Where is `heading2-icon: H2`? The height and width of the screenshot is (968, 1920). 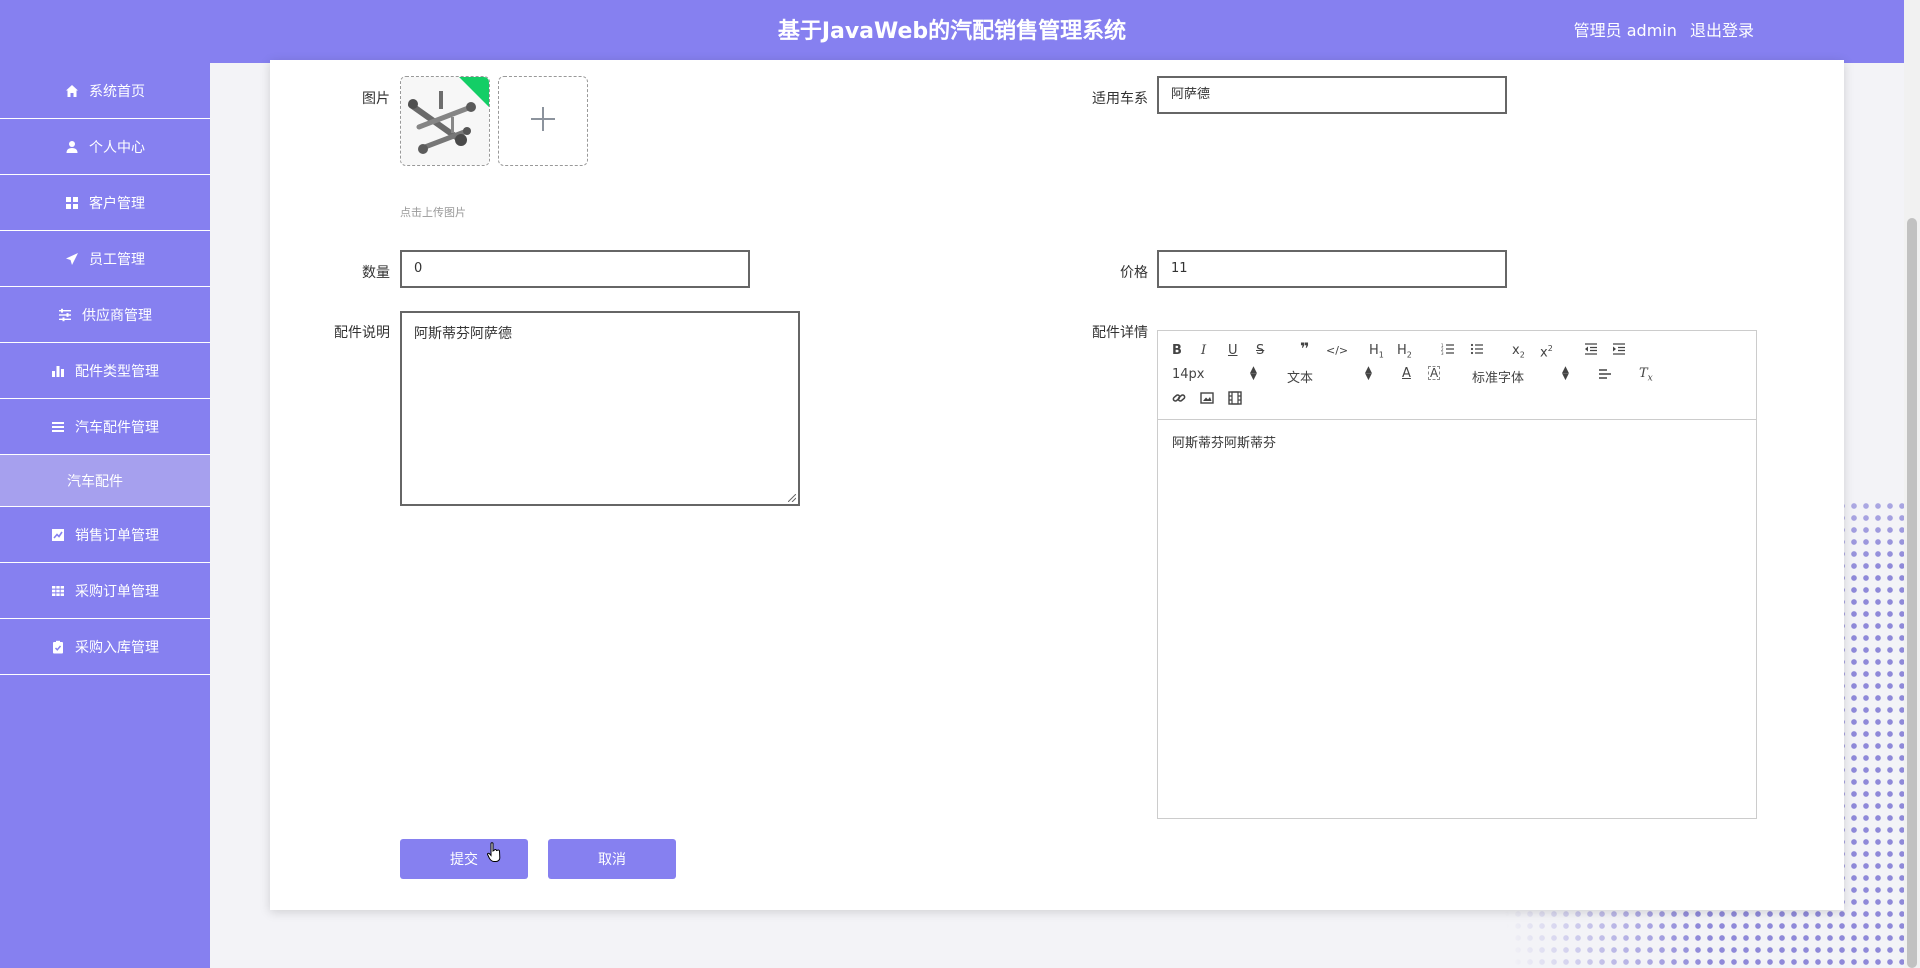
heading2-icon: H2 is located at coordinates (1404, 353).